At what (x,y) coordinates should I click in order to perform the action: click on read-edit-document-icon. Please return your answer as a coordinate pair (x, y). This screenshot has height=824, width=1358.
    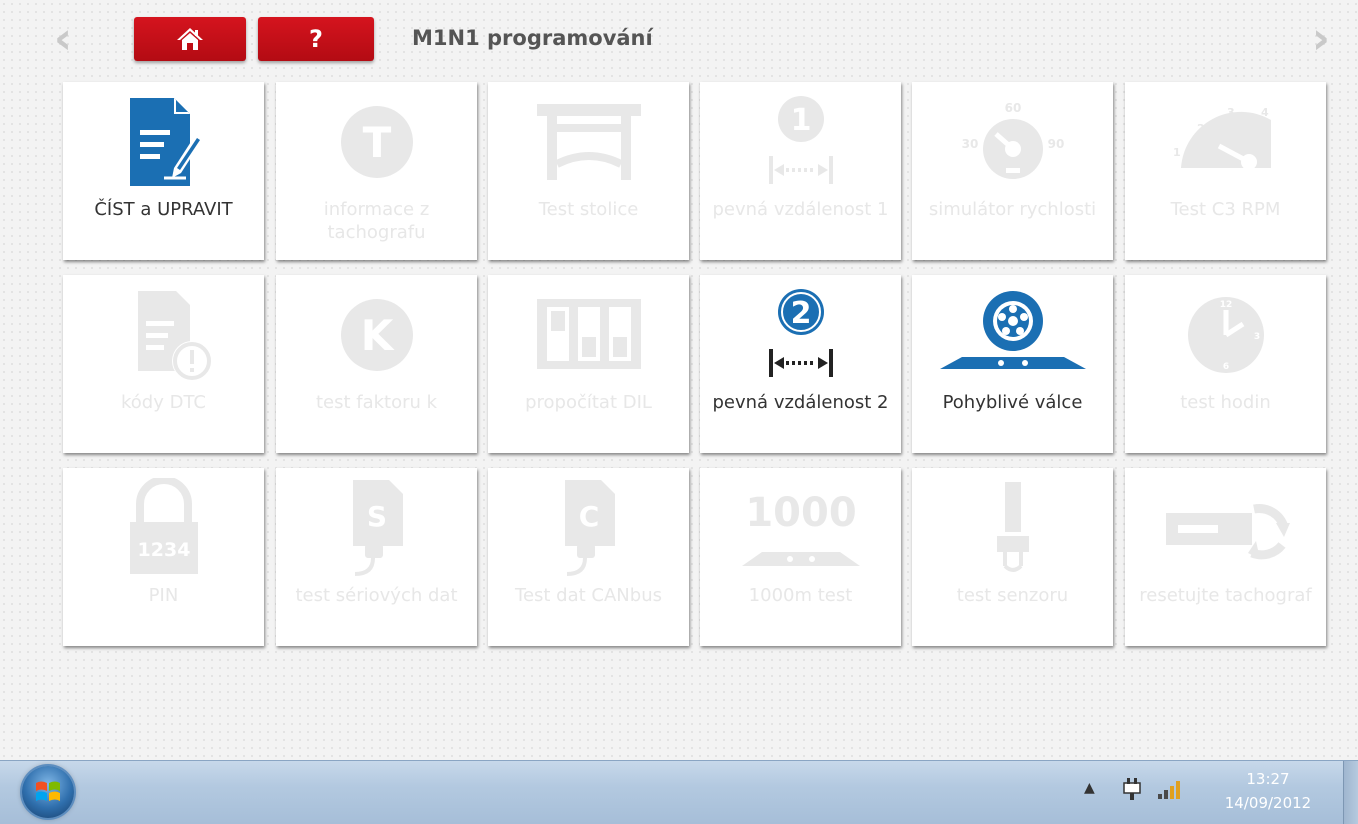
    Looking at the image, I should click on (164, 142).